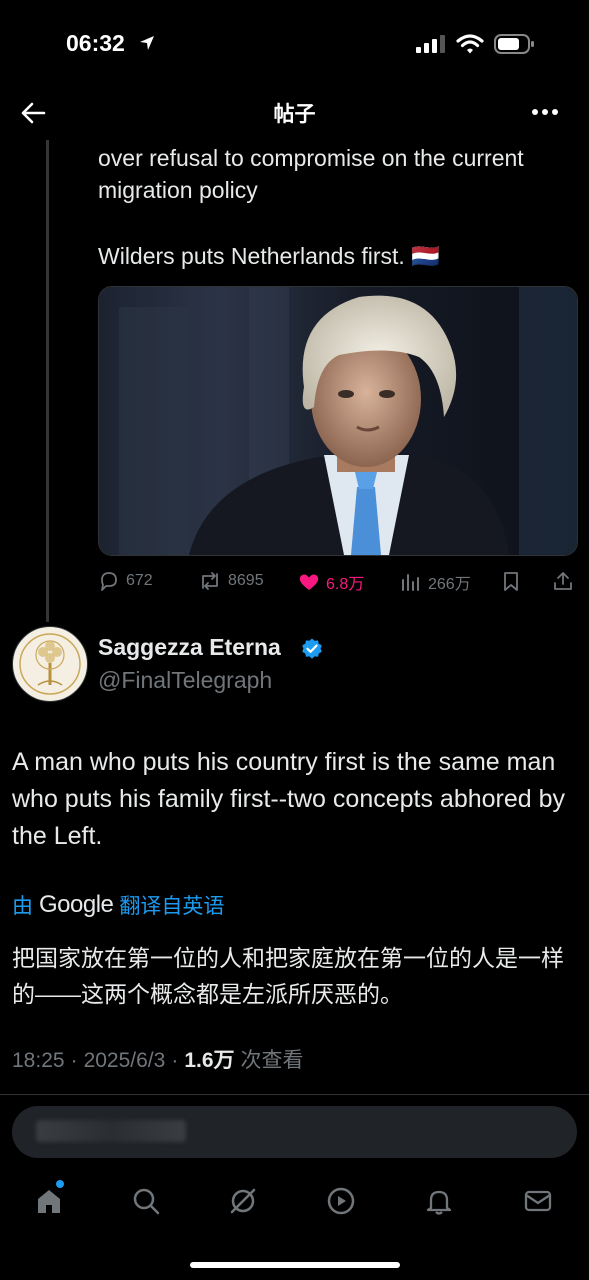 The width and height of the screenshot is (589, 1280). What do you see at coordinates (185, 680) in the screenshot?
I see `author-handle: @FinalTelegraph` at bounding box center [185, 680].